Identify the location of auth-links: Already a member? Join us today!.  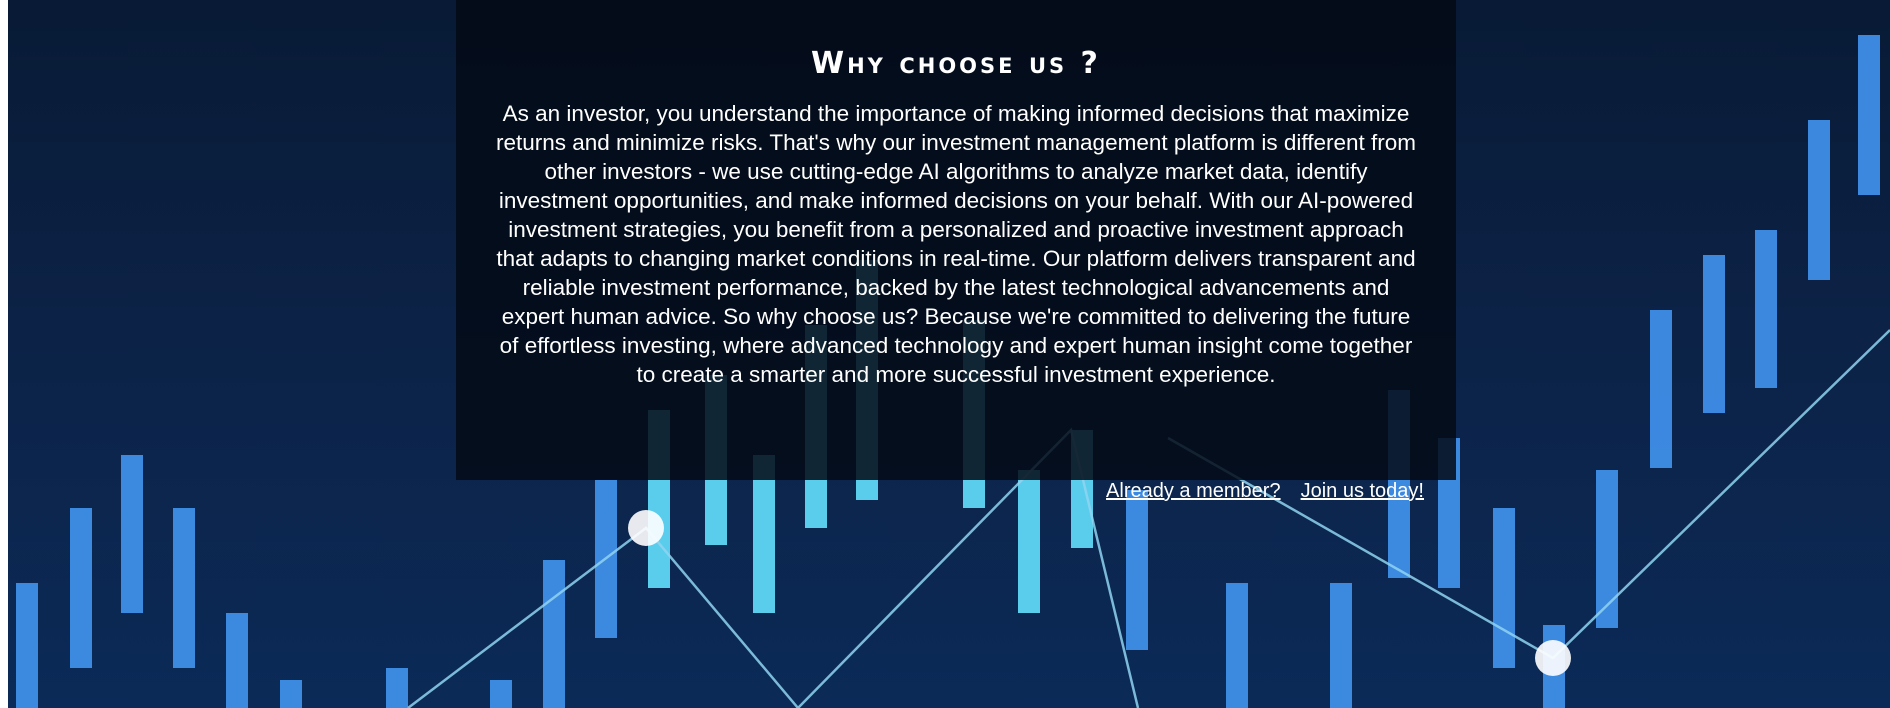
(1265, 491).